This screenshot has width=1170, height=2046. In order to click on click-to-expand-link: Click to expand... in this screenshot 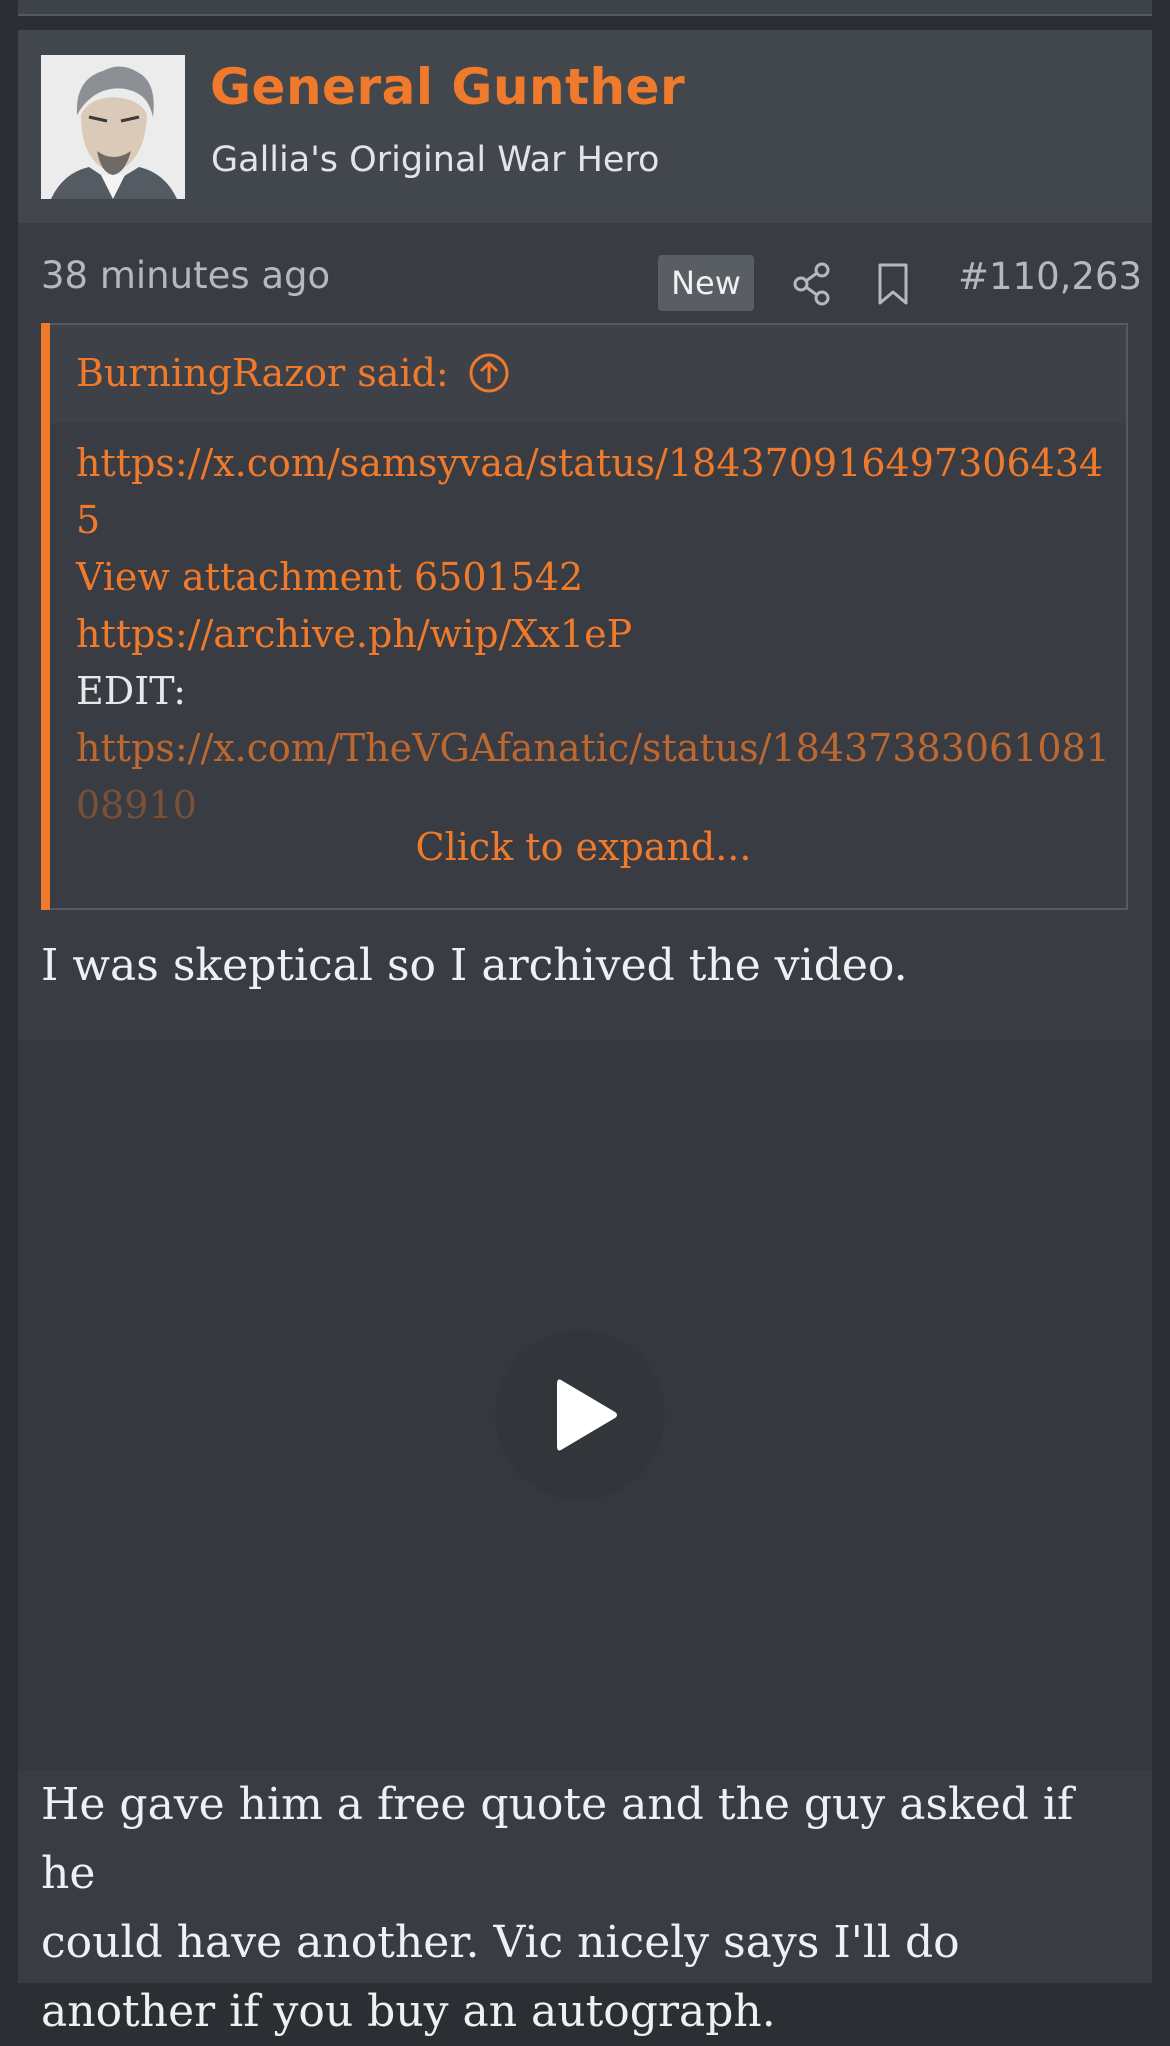, I will do `click(583, 847)`.